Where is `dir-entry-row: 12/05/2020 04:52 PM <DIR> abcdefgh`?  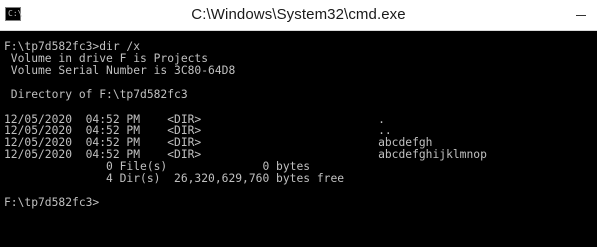 dir-entry-row: 12/05/2020 04:52 PM <DIR> abcdefgh is located at coordinates (218, 142).